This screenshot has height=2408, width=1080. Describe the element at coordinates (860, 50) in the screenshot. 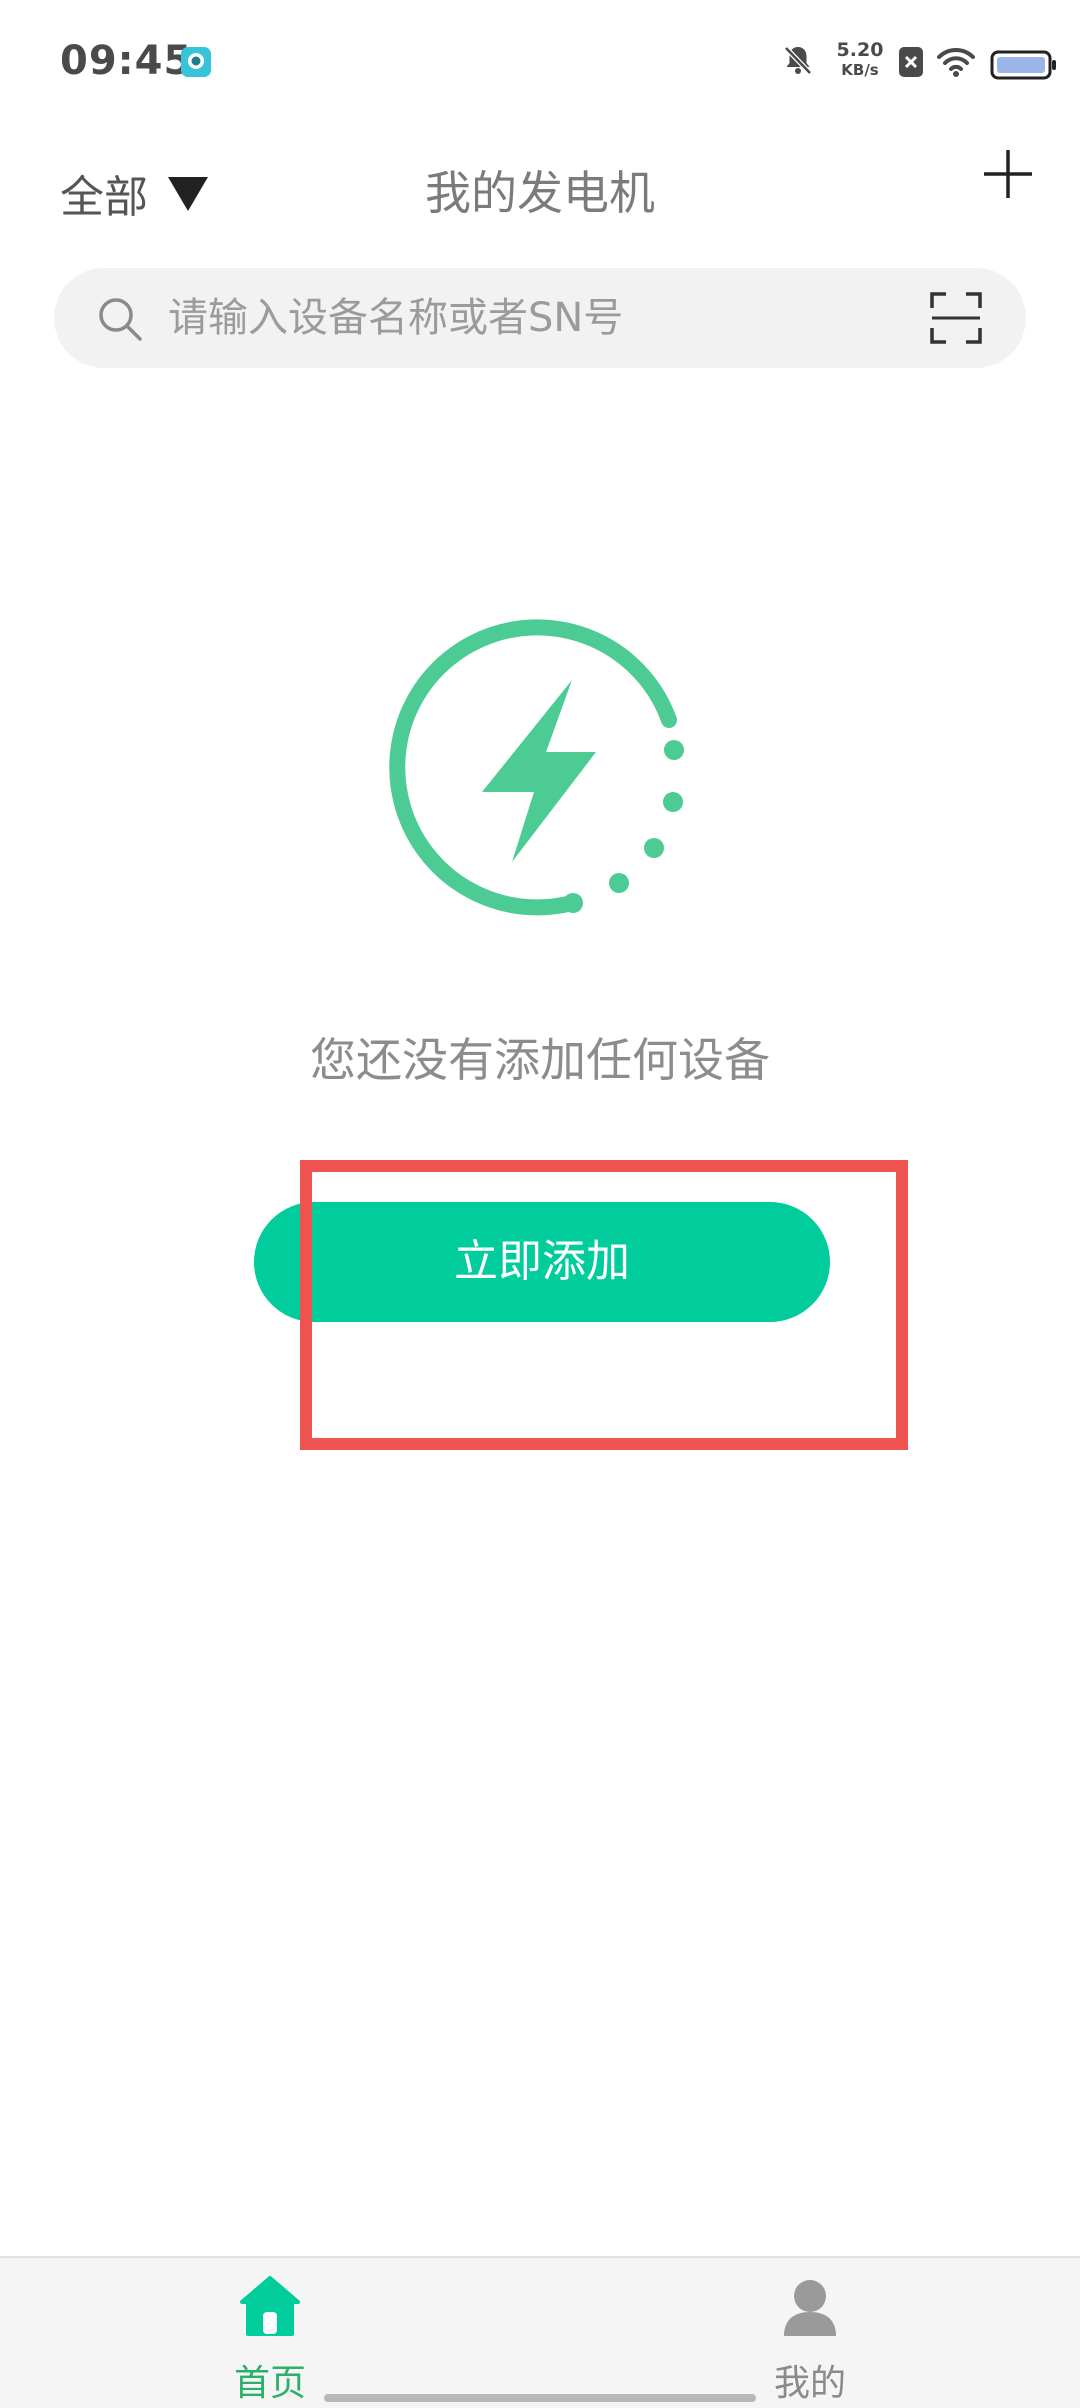

I see `network-speed-value: 5.20` at that location.